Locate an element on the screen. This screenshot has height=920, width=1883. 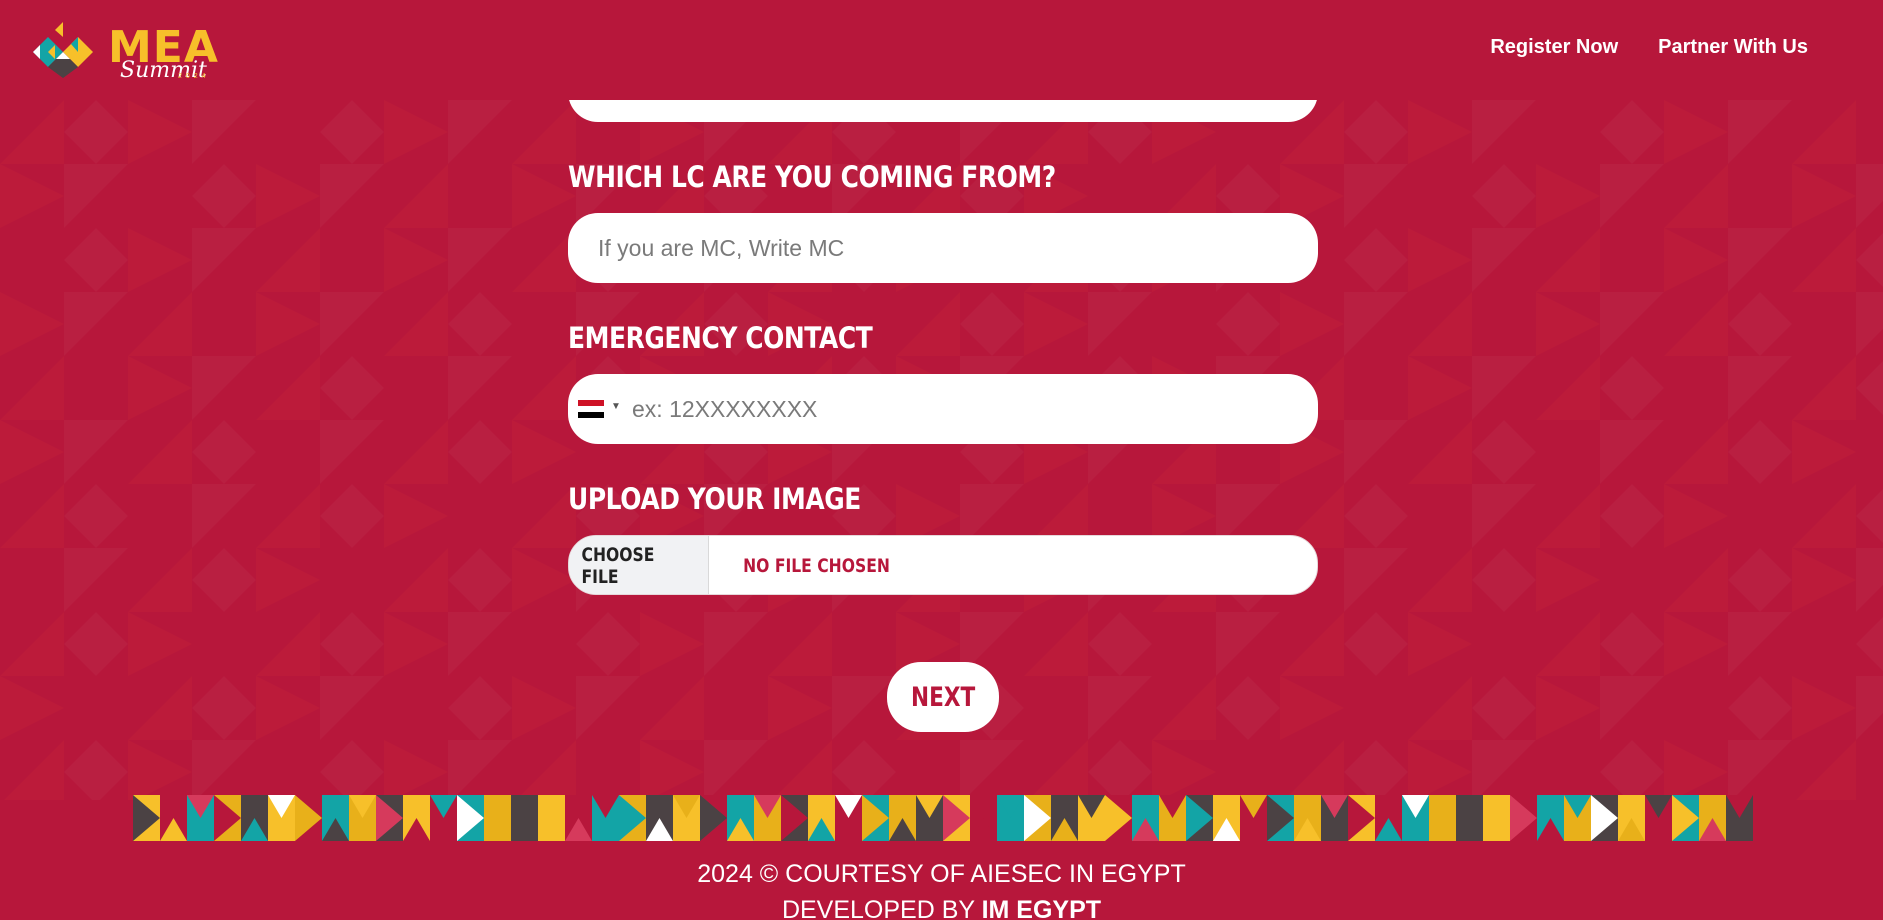
emergency-contact-input is located at coordinates (962, 409).